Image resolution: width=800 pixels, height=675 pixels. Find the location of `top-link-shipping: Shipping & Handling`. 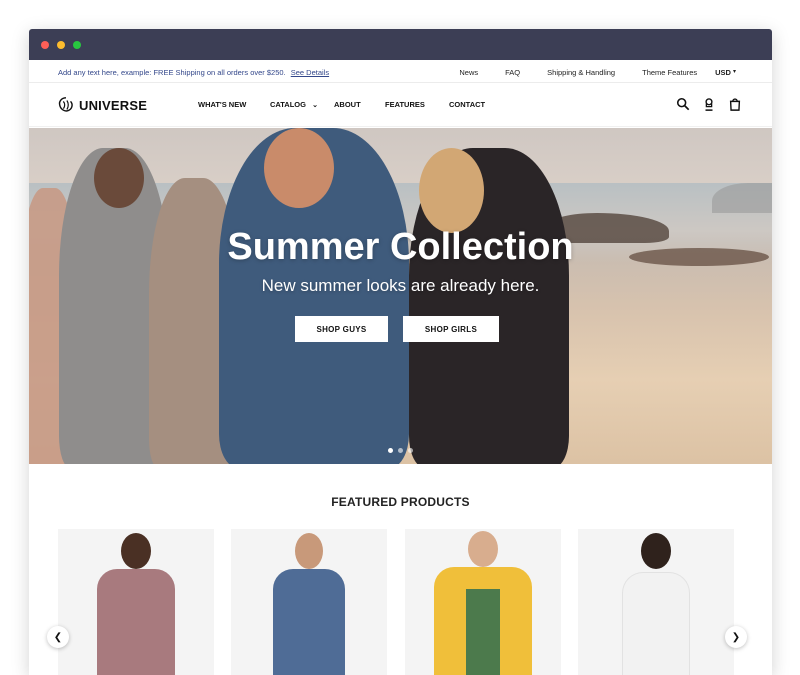

top-link-shipping: Shipping & Handling is located at coordinates (581, 72).